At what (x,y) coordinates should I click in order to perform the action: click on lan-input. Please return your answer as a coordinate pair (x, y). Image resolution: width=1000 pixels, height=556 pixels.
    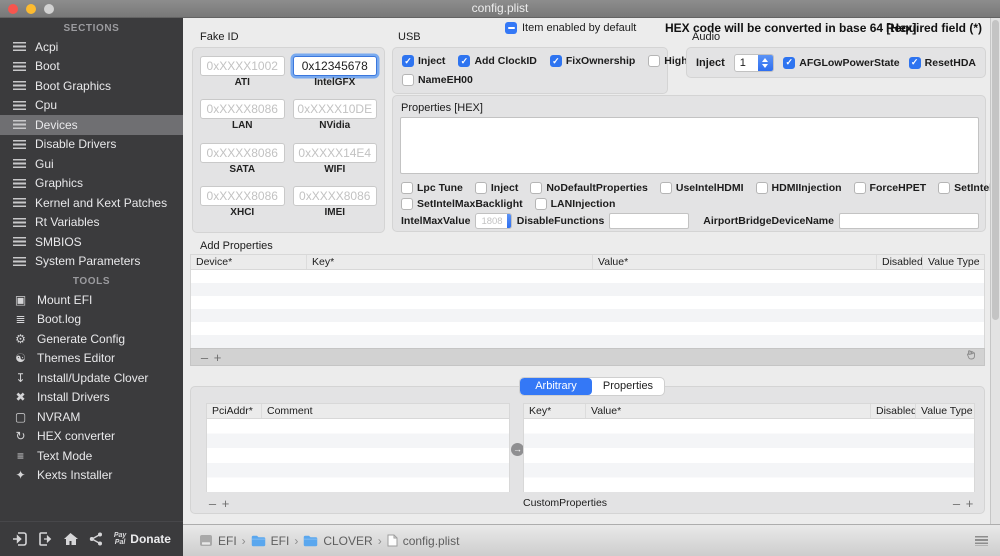
    Looking at the image, I should click on (242, 109).